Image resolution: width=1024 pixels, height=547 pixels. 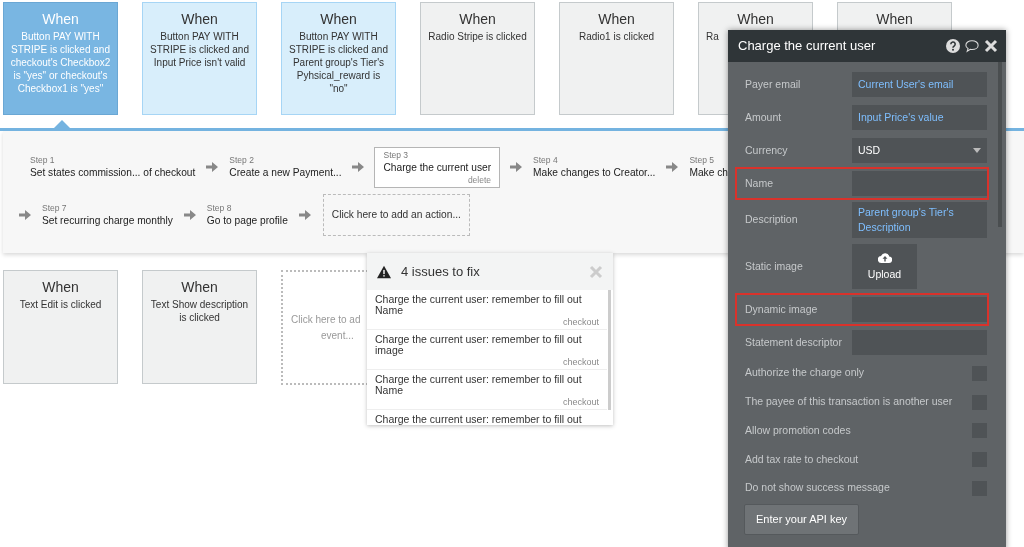 What do you see at coordinates (477, 36) in the screenshot?
I see `card-text: Radio Stripe is clicked` at bounding box center [477, 36].